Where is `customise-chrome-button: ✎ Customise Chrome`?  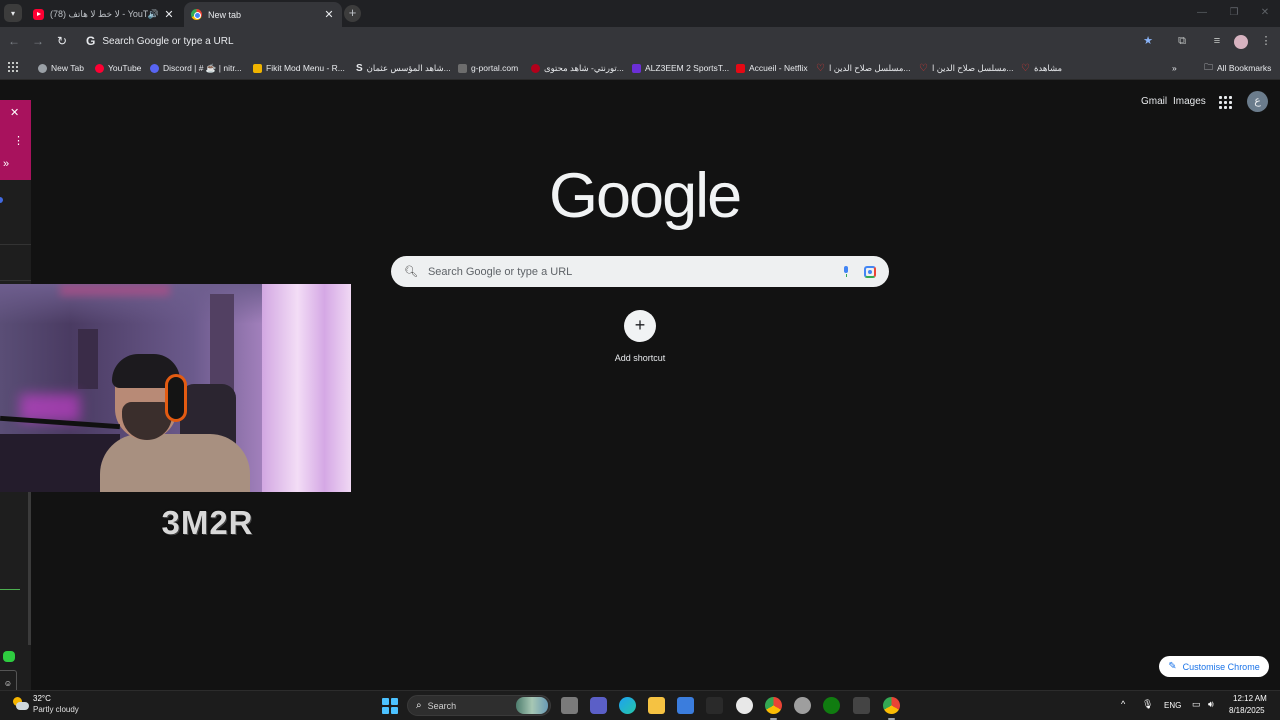
customise-chrome-button: ✎ Customise Chrome is located at coordinates (1214, 666).